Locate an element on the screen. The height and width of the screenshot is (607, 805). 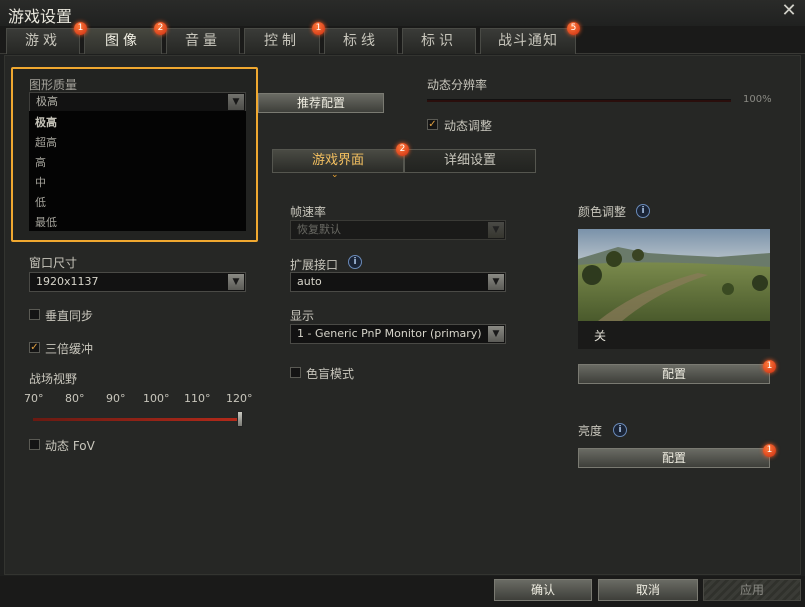
display-value: 1 - Generic PnP Monitor (primary) is located at coordinates (389, 333).